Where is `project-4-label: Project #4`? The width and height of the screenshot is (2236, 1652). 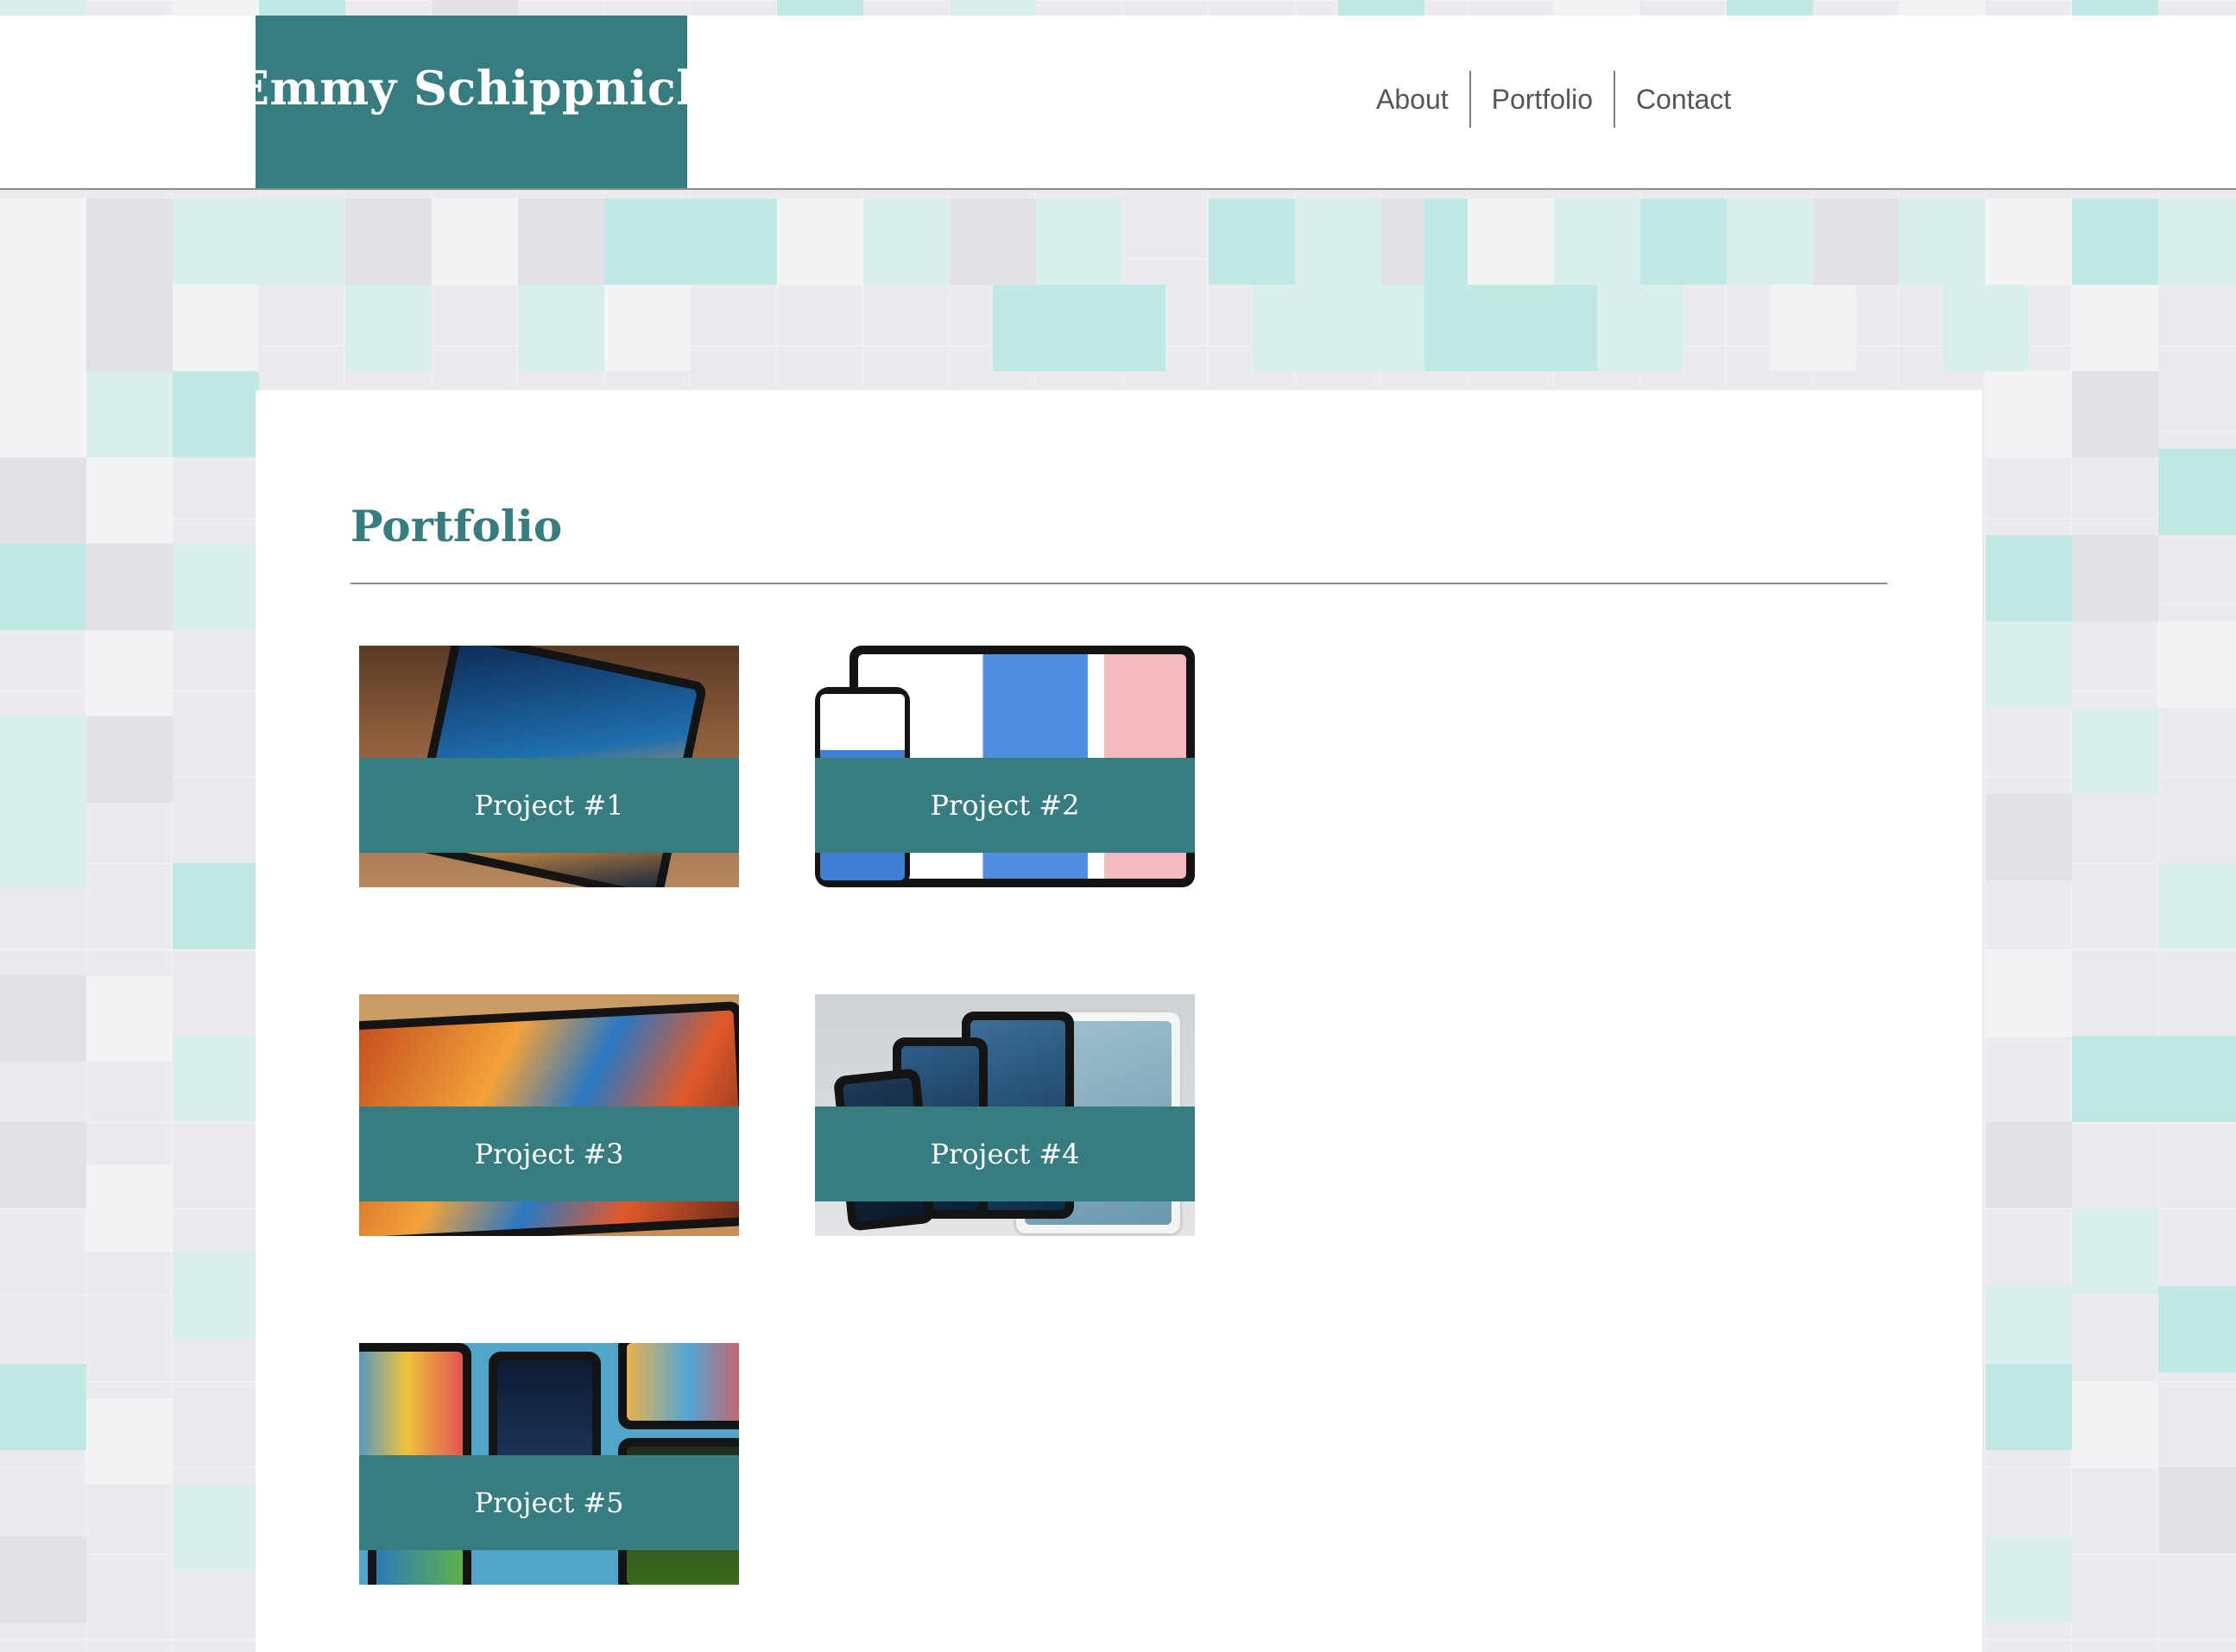
project-4-label: Project #4 is located at coordinates (1005, 1154).